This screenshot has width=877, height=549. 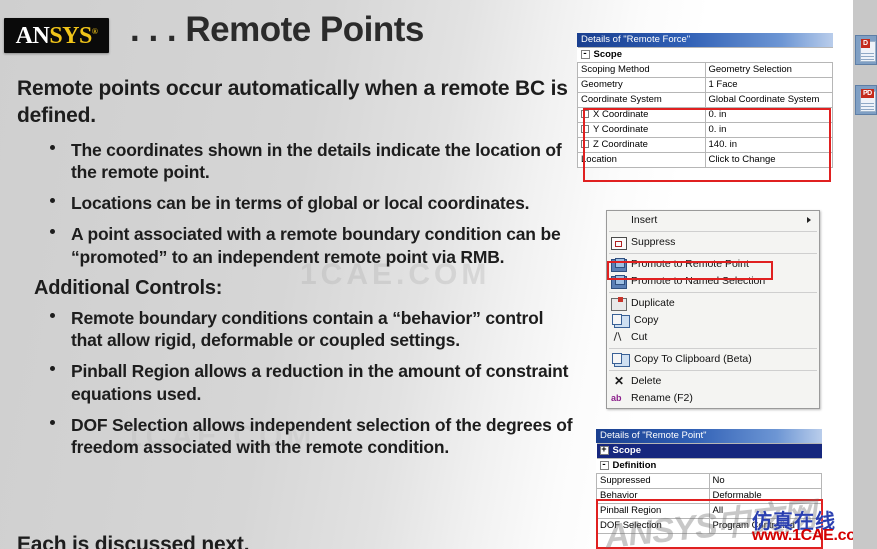 I want to click on promote-named-selection-icon, so click(x=619, y=281).